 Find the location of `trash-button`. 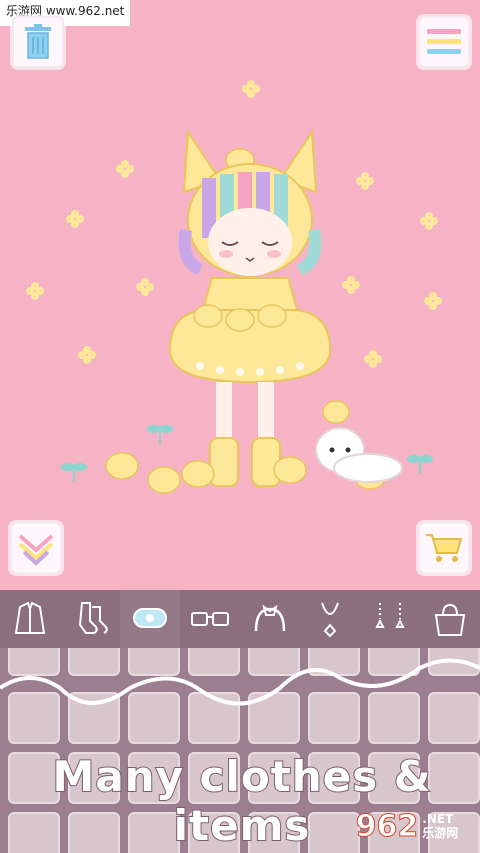

trash-button is located at coordinates (38, 42).